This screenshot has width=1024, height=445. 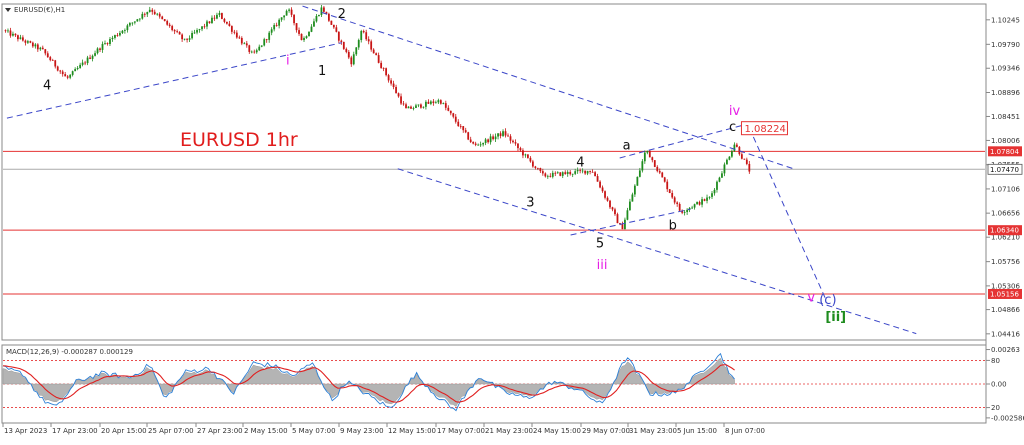 I want to click on price-axis-tick-label: 1.04416, so click(x=1005, y=334).